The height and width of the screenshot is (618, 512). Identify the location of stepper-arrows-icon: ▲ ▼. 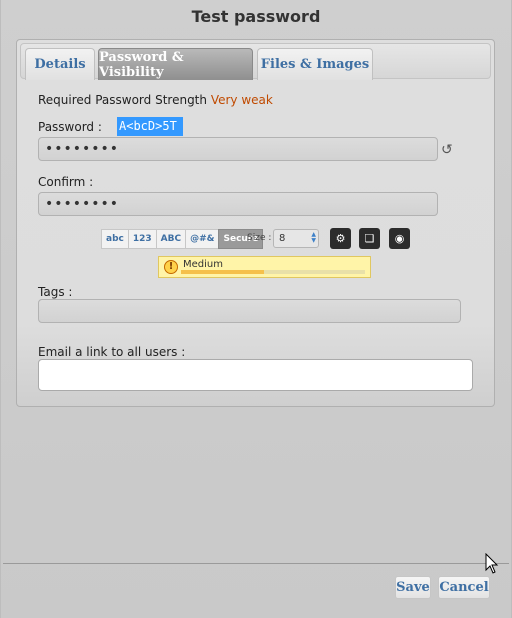
(313, 238).